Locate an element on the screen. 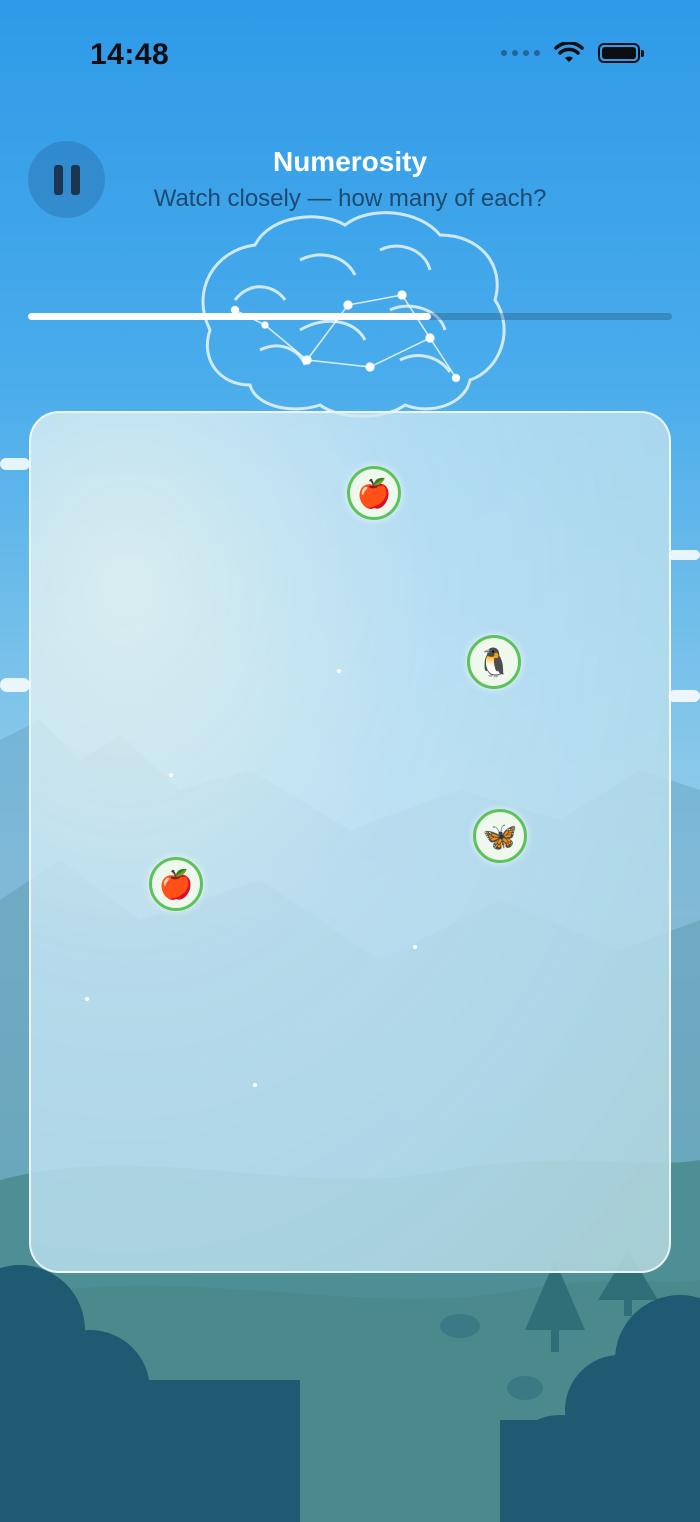 This screenshot has height=1522, width=700. battery-icon is located at coordinates (621, 53).